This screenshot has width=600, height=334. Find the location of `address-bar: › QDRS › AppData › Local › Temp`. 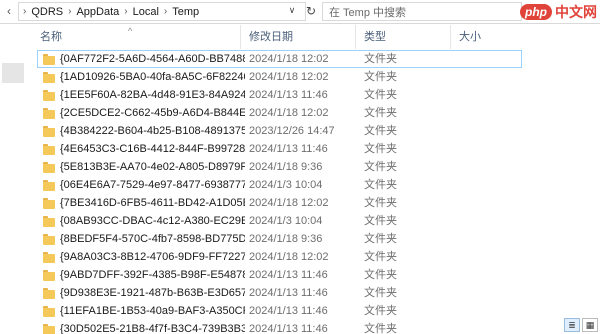

address-bar: › QDRS › AppData › Local › Temp is located at coordinates (162, 11).